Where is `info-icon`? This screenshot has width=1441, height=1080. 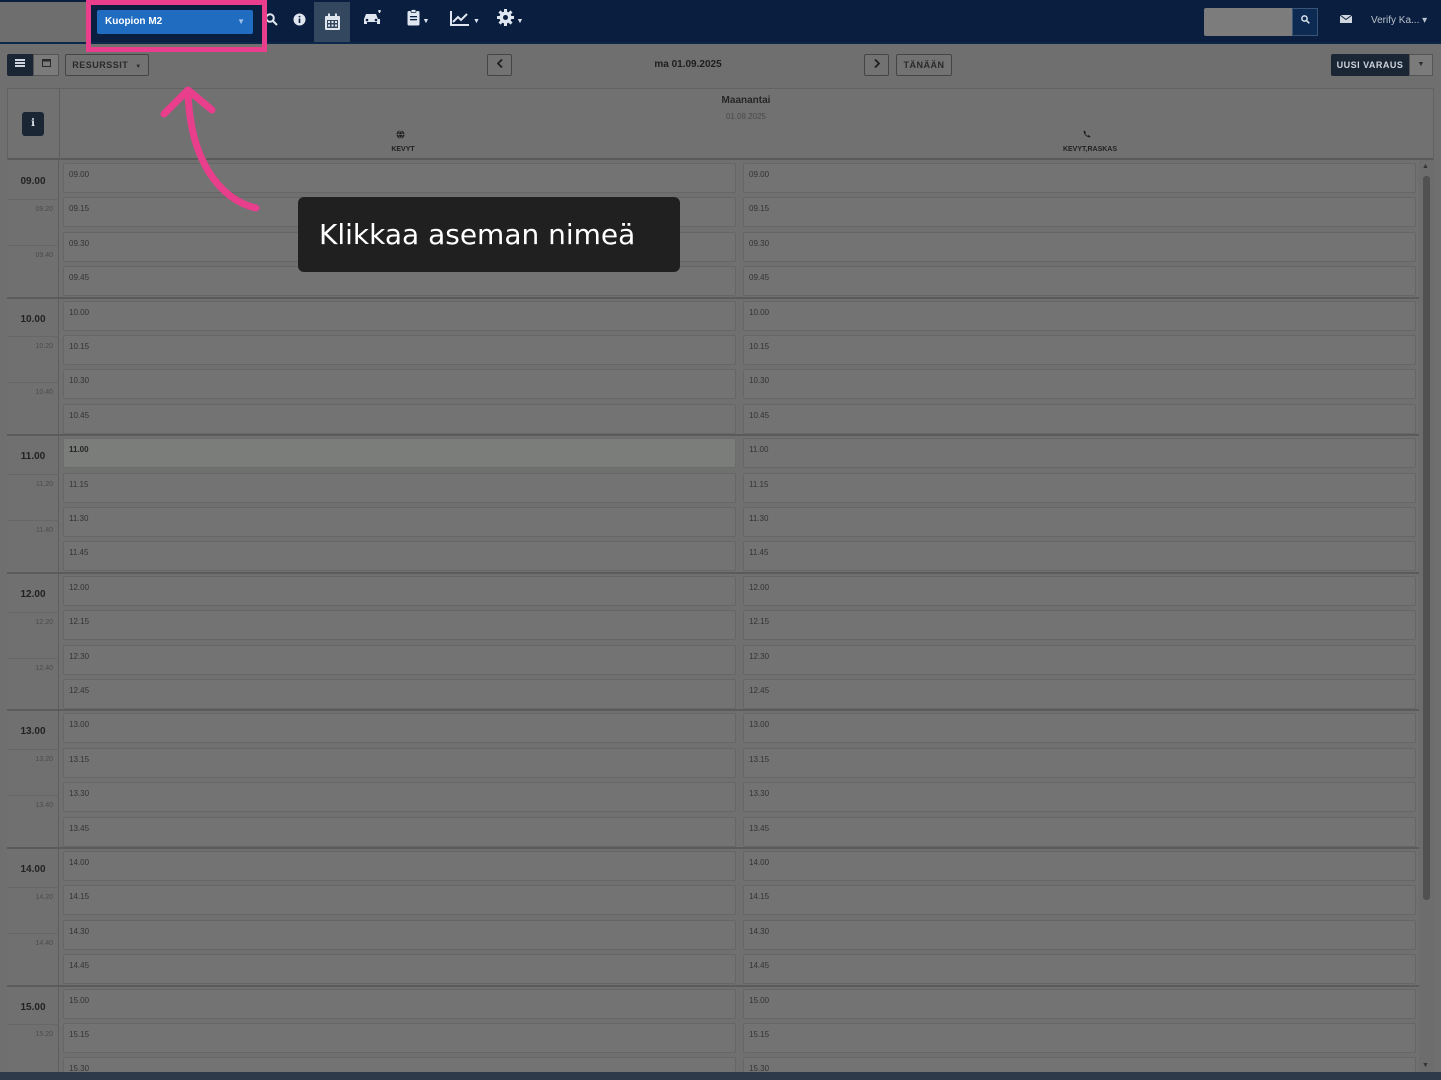
info-icon is located at coordinates (299, 22).